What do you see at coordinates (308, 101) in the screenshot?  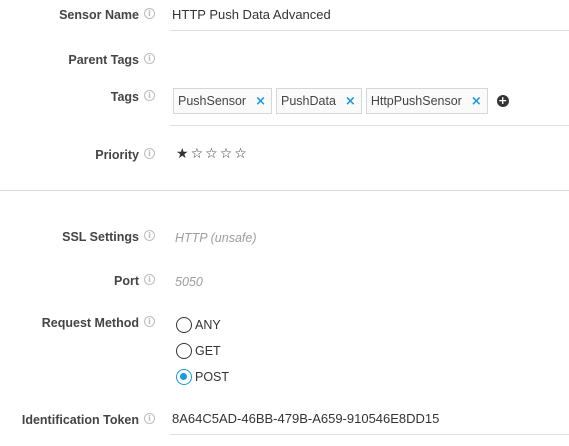 I see `tag-label: PushData` at bounding box center [308, 101].